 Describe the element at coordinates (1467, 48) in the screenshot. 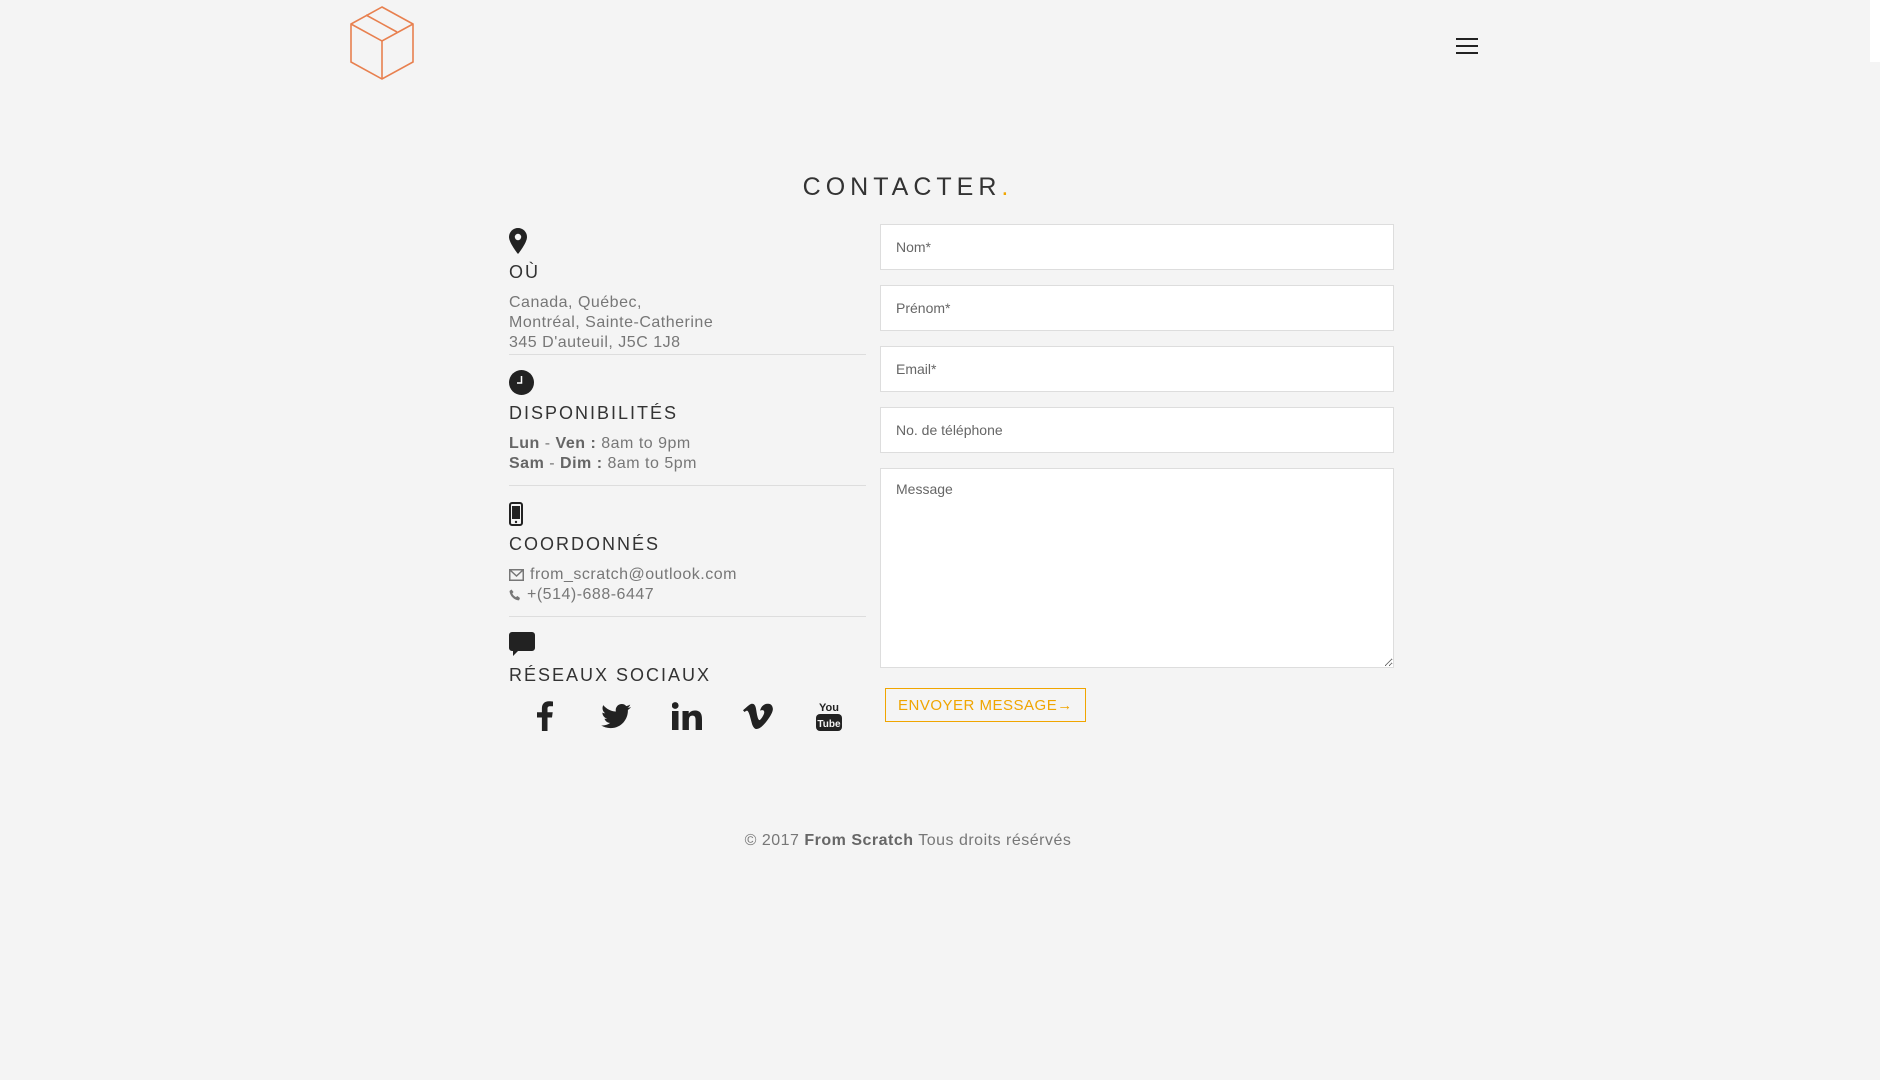

I see `hamburger-menu-icon` at that location.